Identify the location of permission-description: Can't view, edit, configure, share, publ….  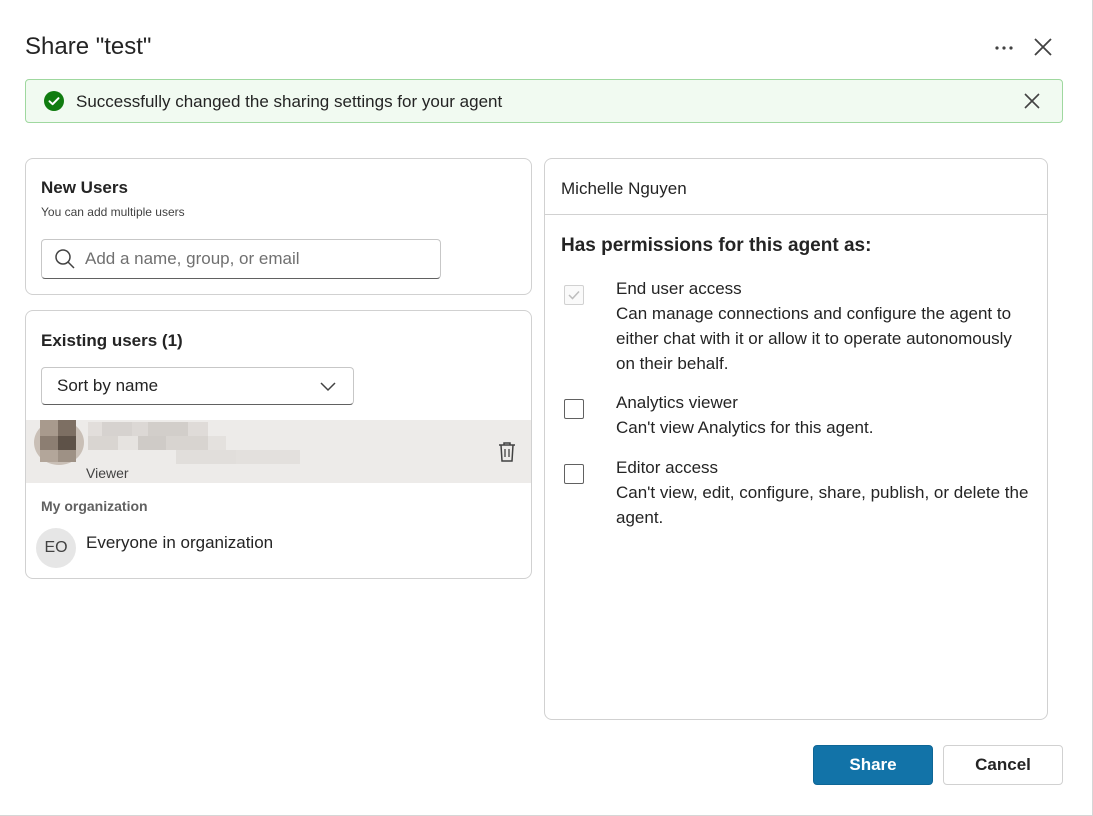
(822, 505).